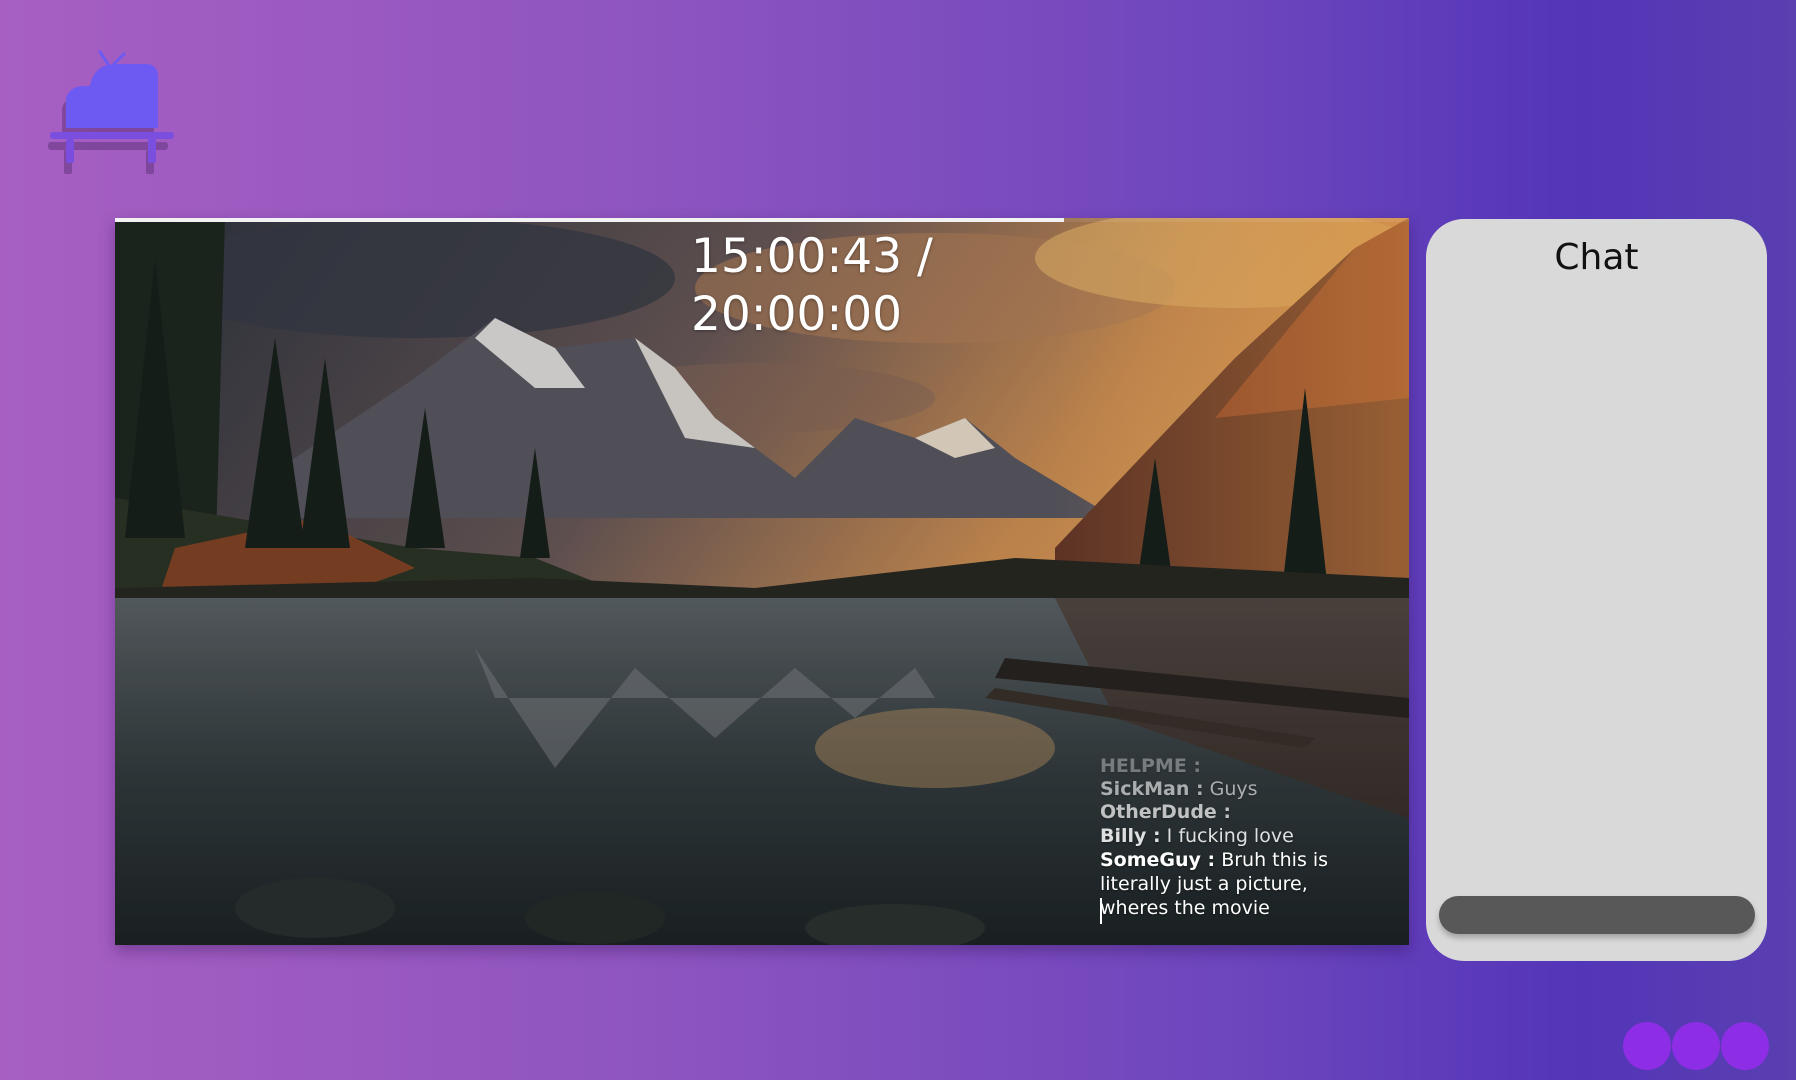  Describe the element at coordinates (1101, 911) in the screenshot. I see `text-cursor` at that location.